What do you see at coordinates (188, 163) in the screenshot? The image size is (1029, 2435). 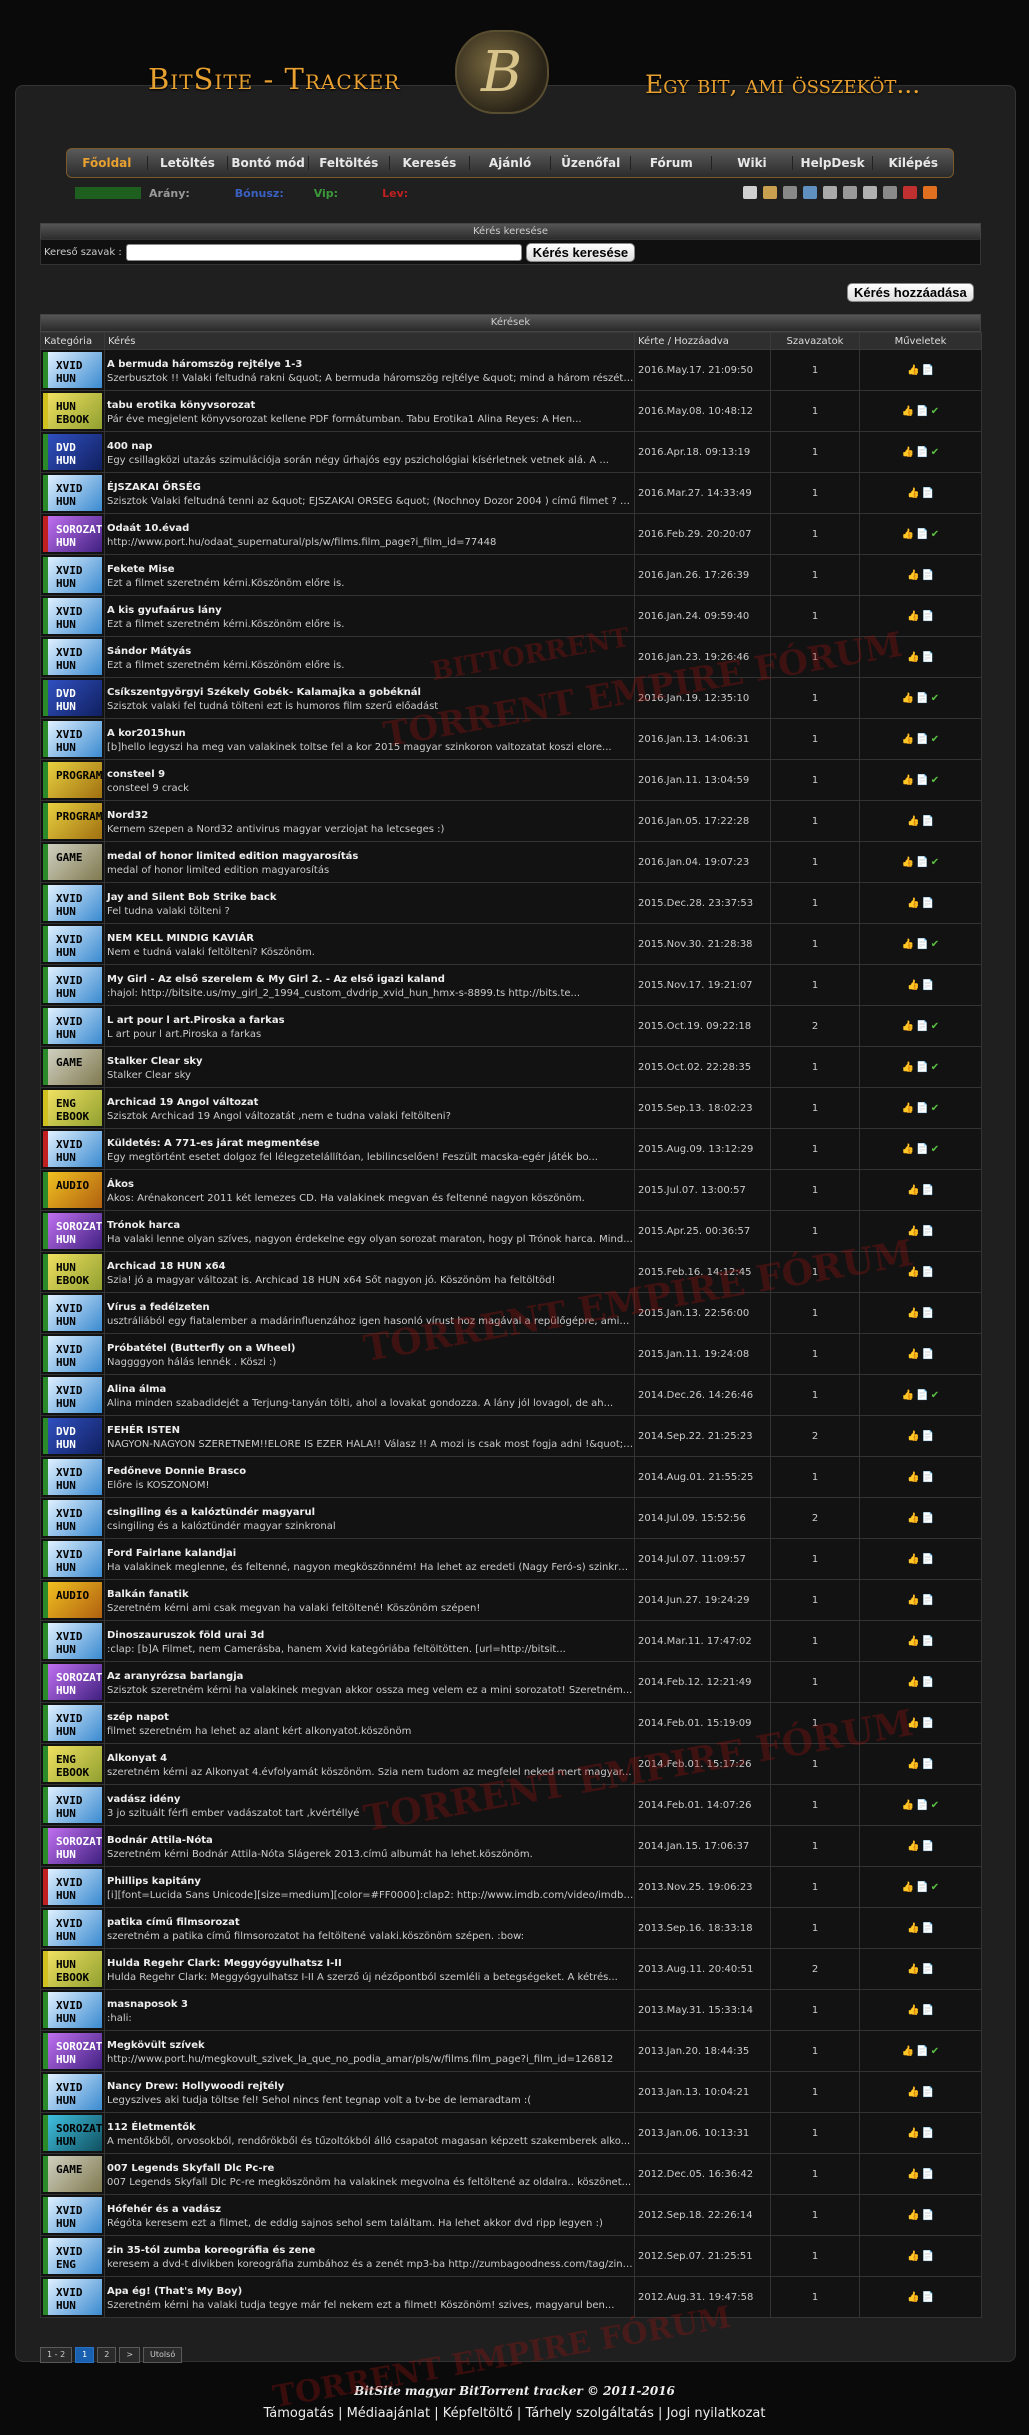 I see `nav-item: Letöltés` at bounding box center [188, 163].